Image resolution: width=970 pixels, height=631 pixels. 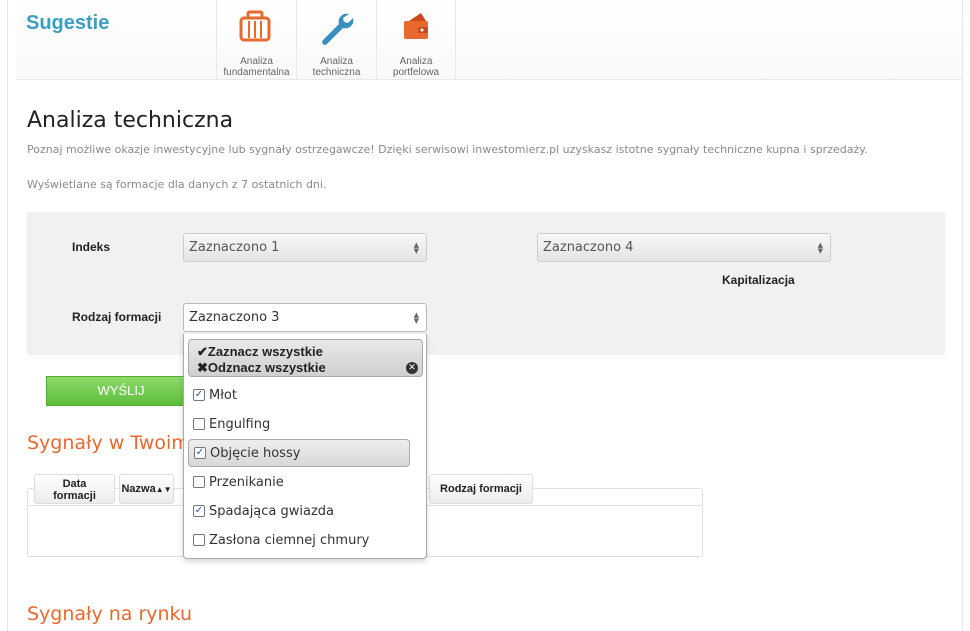 I want to click on column-data-formacji: Data formacji, so click(x=74, y=489).